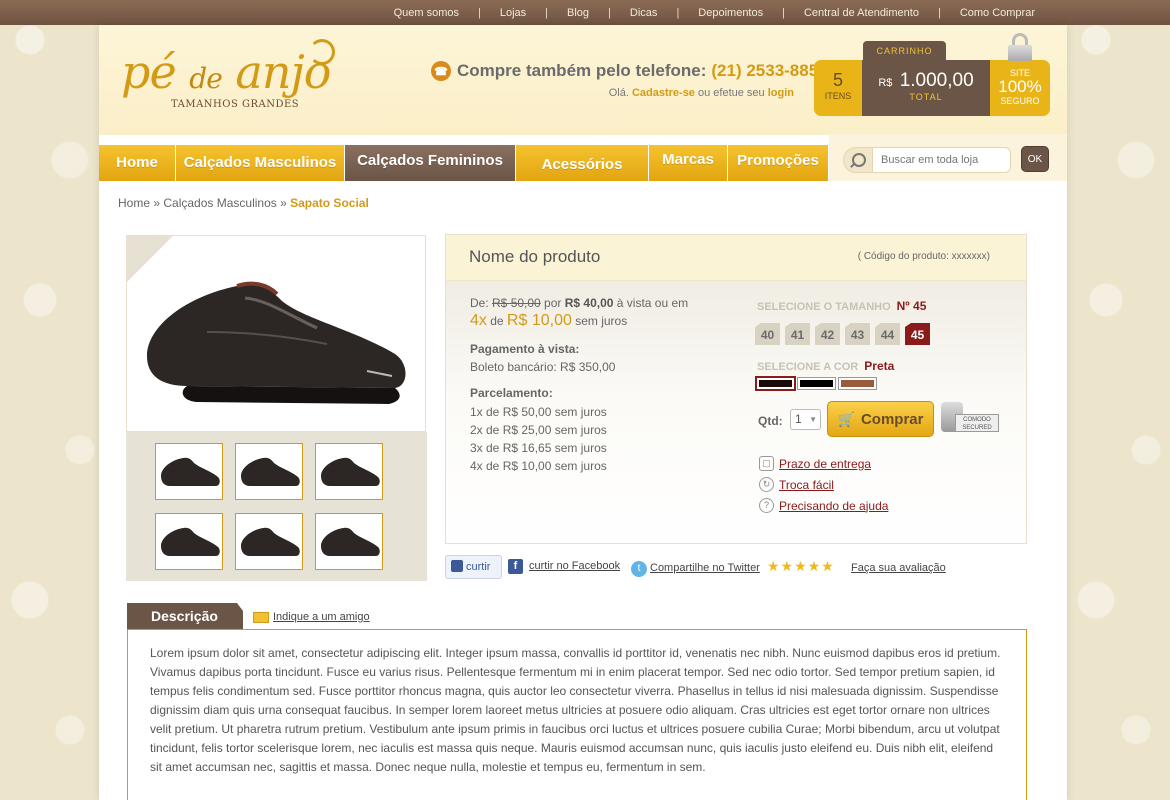  Describe the element at coordinates (917, 334) in the screenshot. I see `size-option-45: 45` at that location.